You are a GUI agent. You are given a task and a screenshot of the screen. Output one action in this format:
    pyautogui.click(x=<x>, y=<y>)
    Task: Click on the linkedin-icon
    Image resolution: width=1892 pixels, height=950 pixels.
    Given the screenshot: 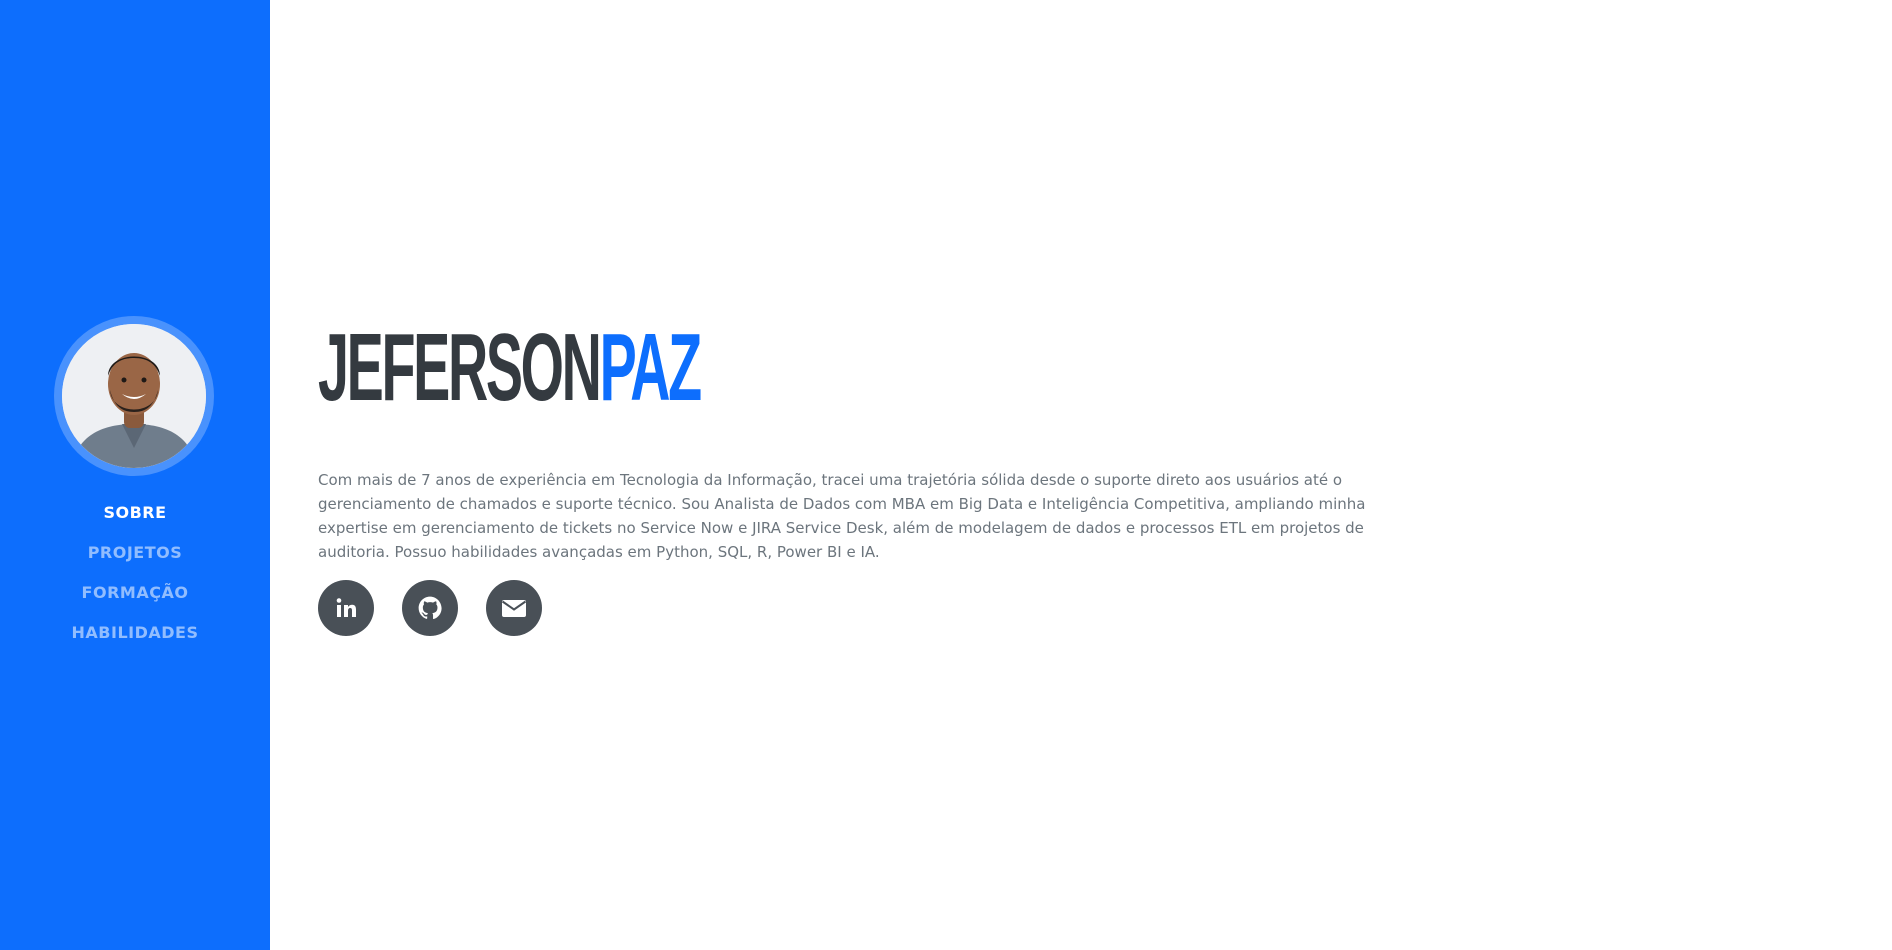 What is the action you would take?
    pyautogui.click(x=346, y=608)
    